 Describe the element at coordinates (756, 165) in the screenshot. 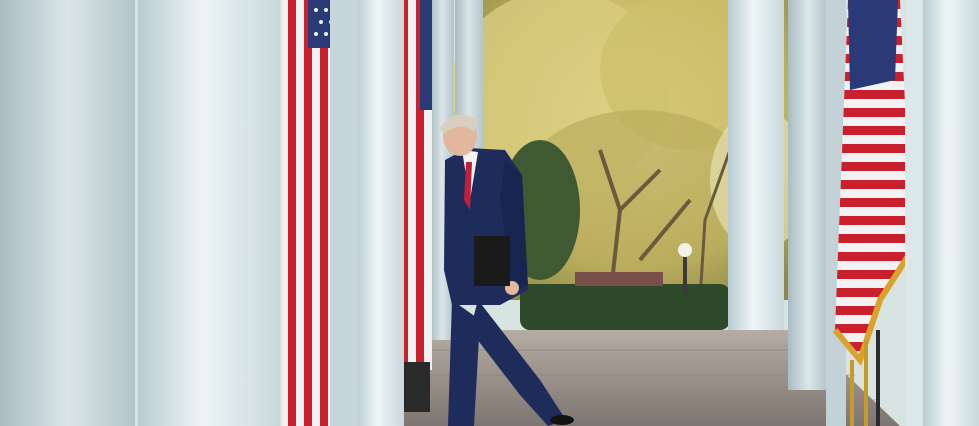

I see `column-far-right` at that location.